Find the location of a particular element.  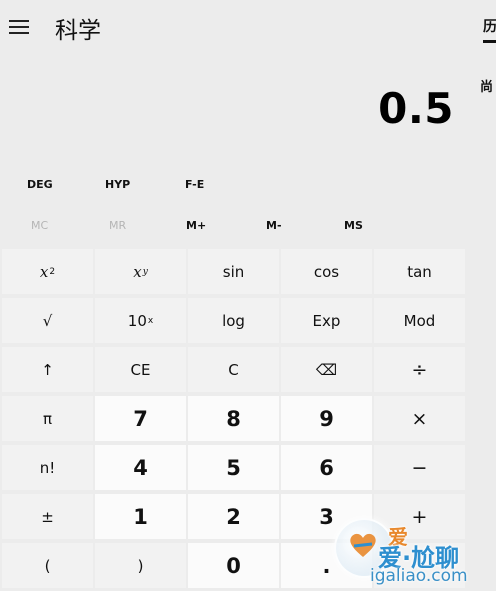

sin-label: sin is located at coordinates (233, 271).